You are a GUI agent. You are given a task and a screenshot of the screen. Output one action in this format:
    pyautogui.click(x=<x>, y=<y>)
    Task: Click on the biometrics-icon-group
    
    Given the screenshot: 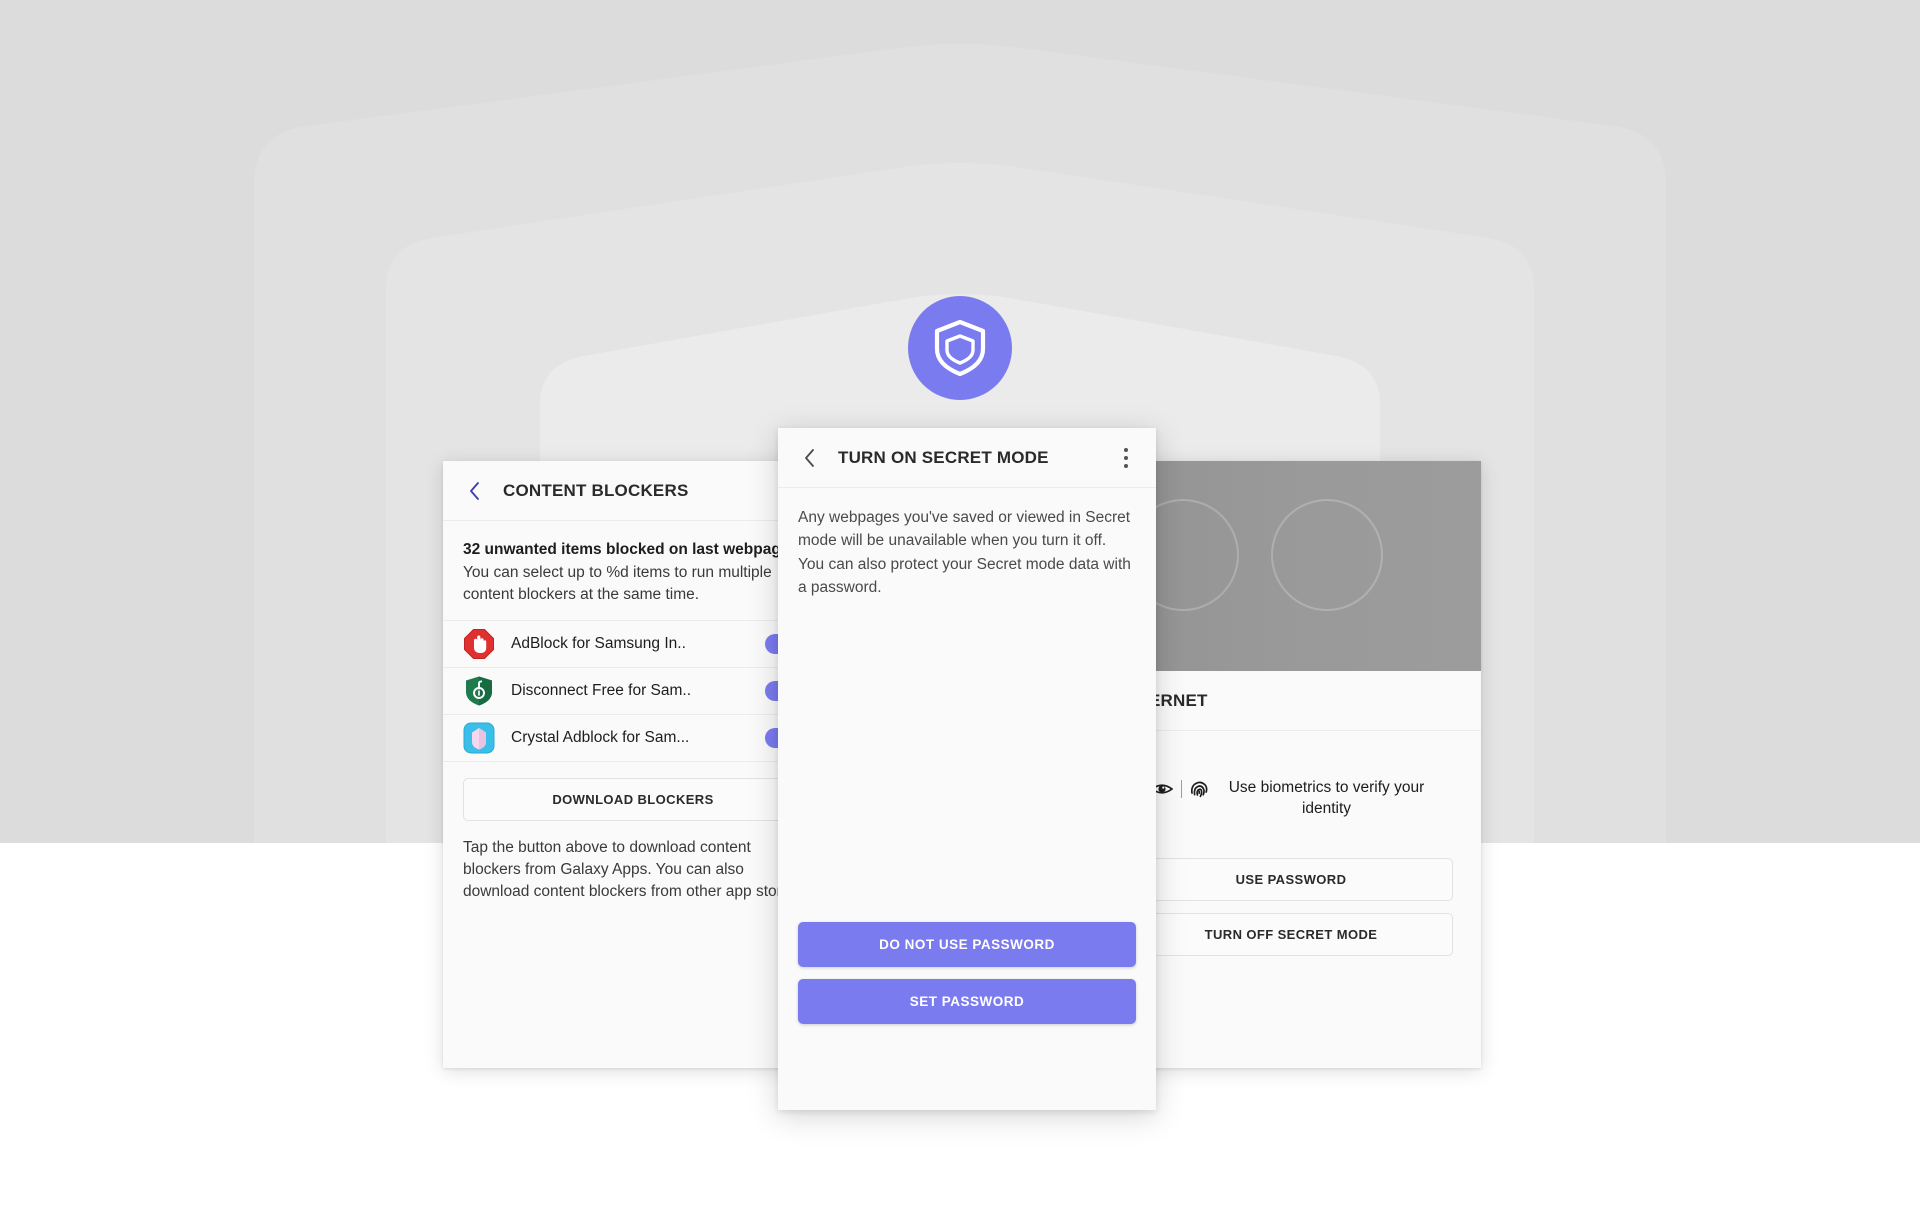 What is the action you would take?
    pyautogui.click(x=1179, y=788)
    